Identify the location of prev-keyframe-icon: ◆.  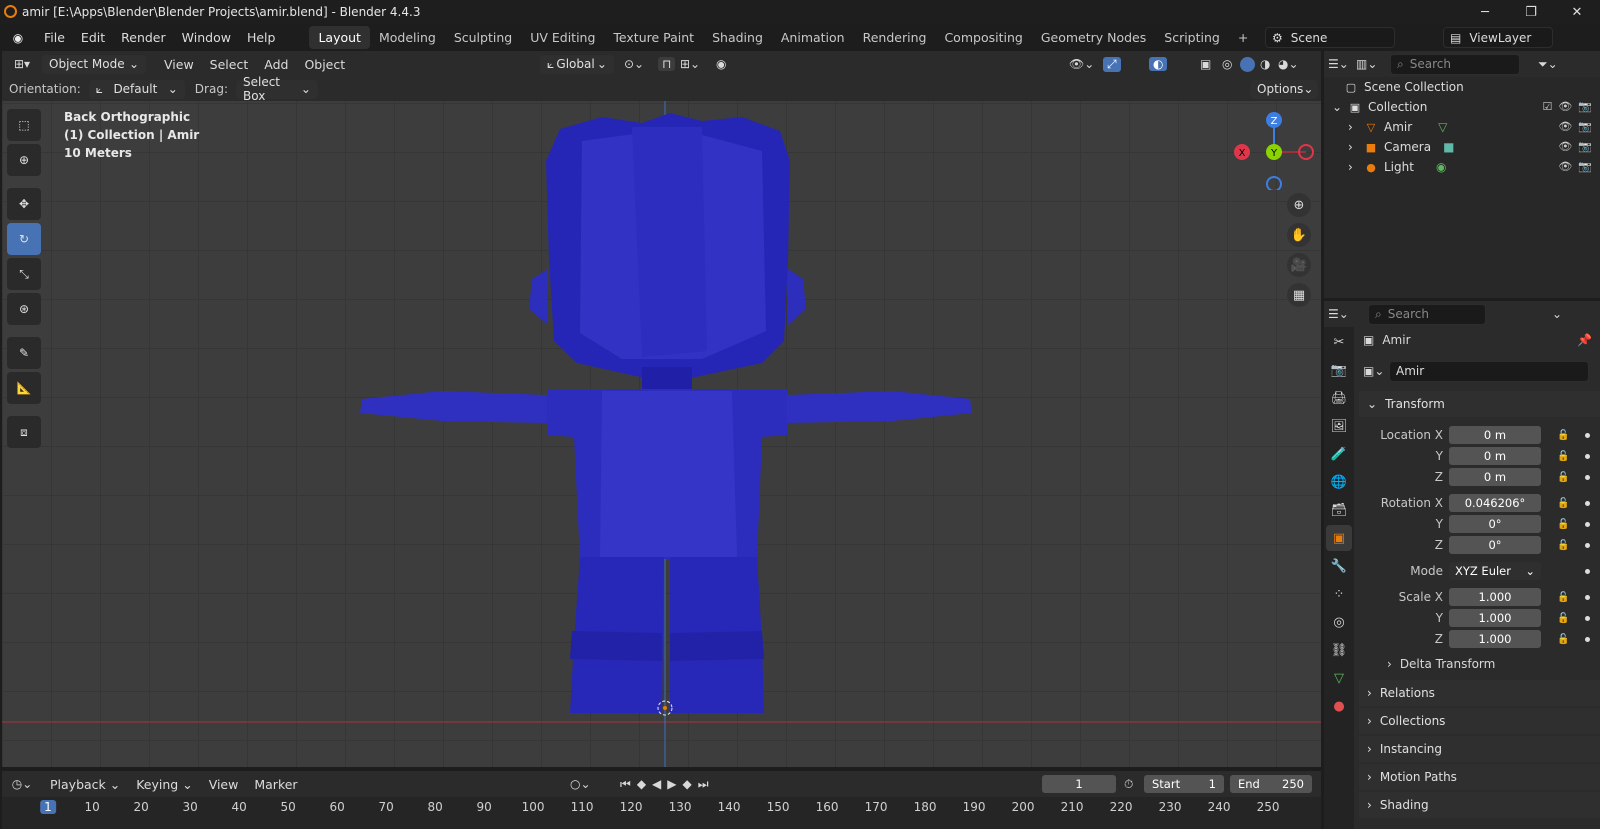
(641, 784).